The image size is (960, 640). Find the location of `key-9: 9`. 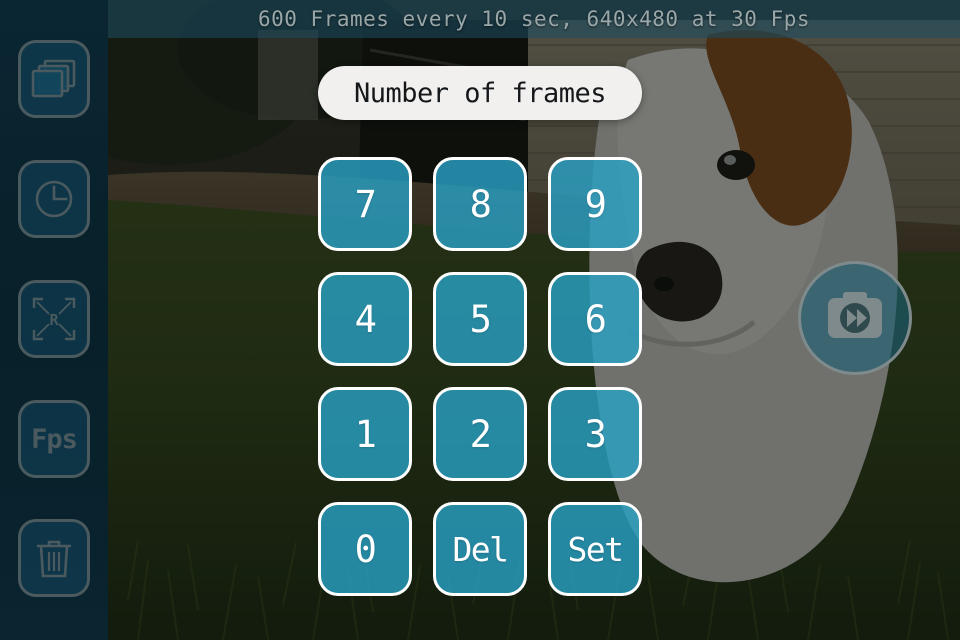

key-9: 9 is located at coordinates (595, 204).